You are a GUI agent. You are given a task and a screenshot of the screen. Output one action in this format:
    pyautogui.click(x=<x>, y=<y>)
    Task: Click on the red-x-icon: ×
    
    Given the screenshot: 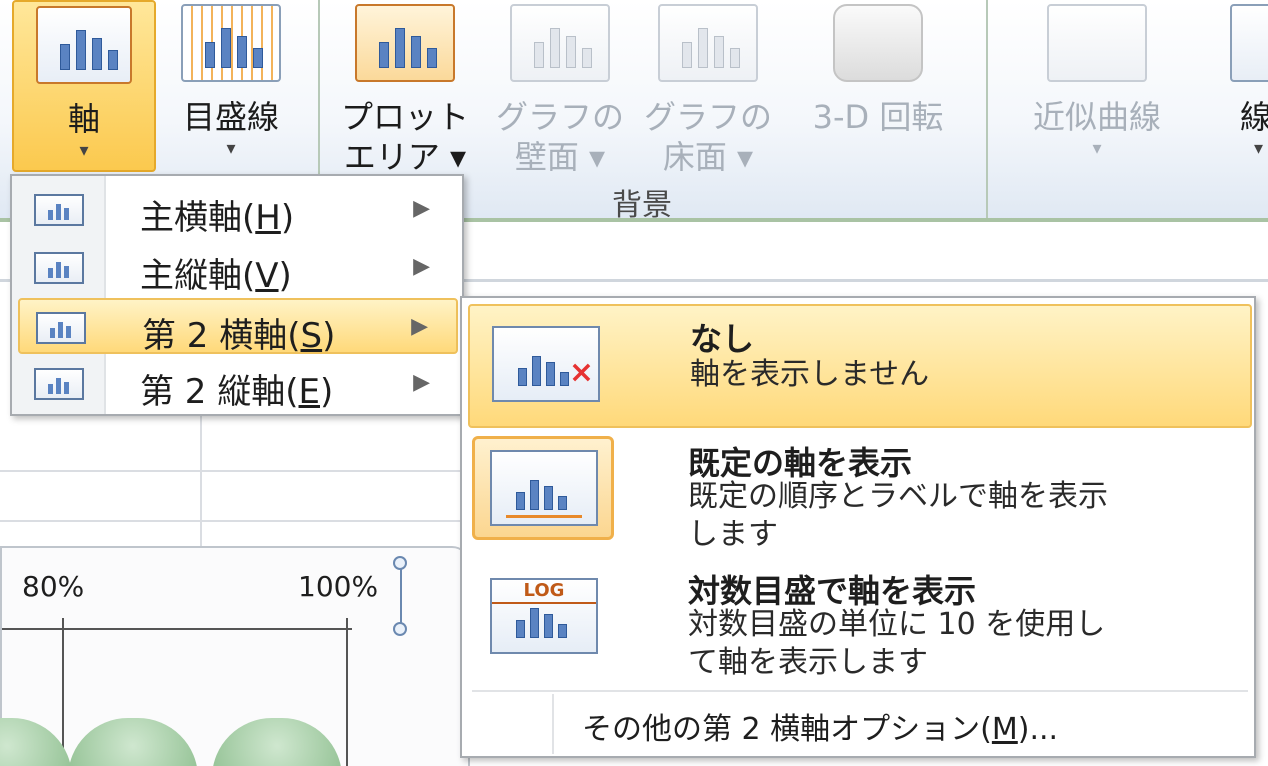 What is the action you would take?
    pyautogui.click(x=581, y=372)
    